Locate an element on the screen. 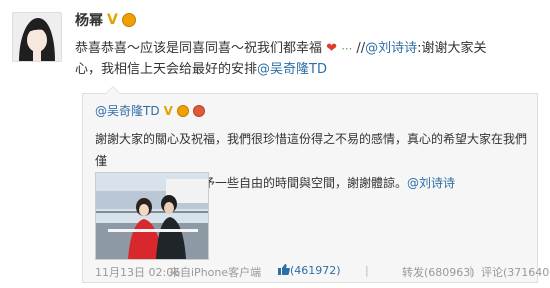 This screenshot has height=288, width=550. emoticon-icon: ⋯ is located at coordinates (347, 48).